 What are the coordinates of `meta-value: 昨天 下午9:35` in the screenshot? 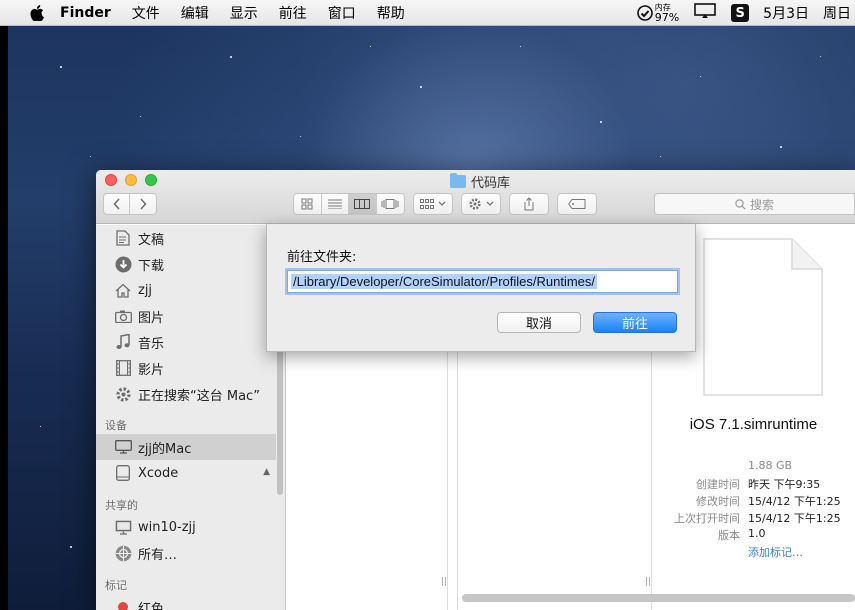 It's located at (784, 484).